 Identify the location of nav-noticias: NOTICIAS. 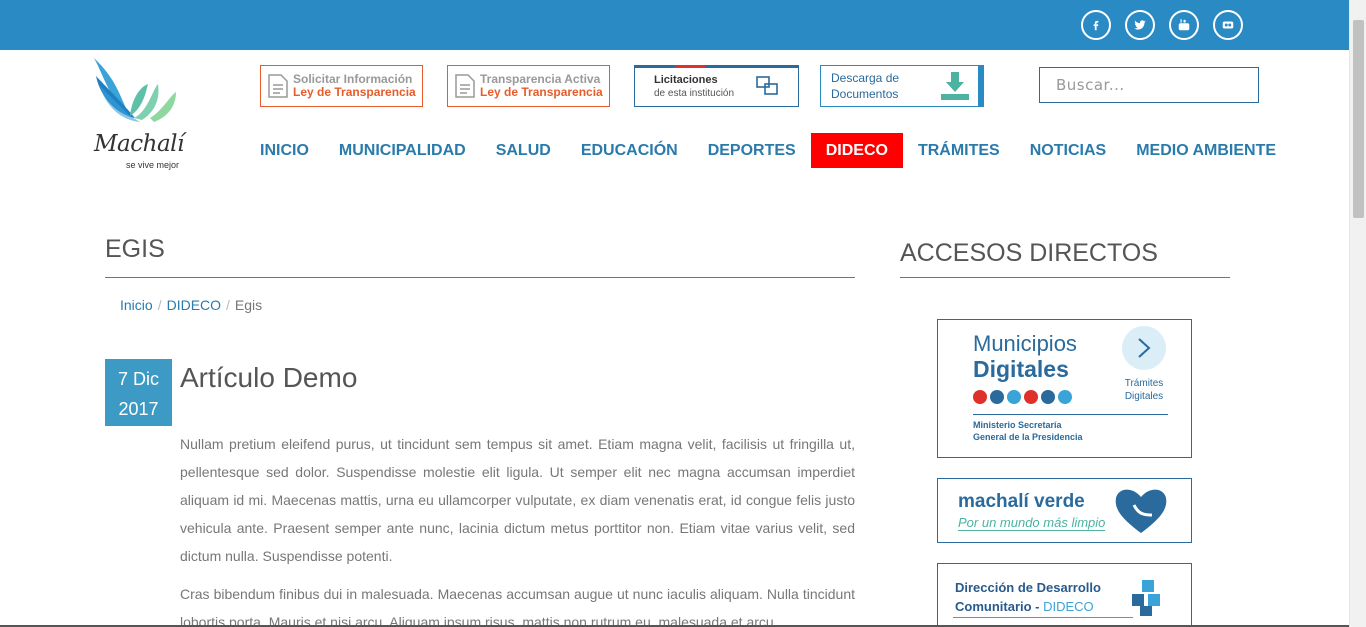
(1068, 150).